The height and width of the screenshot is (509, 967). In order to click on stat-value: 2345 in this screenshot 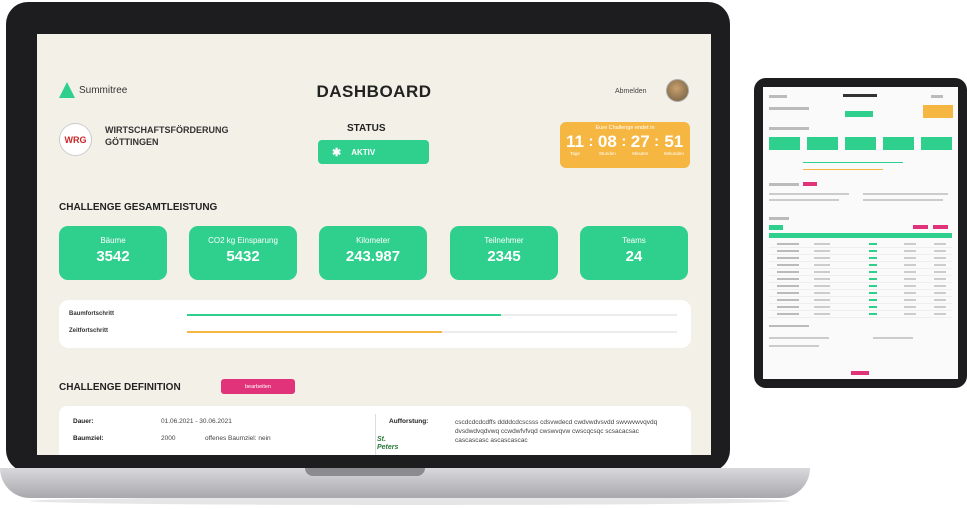, I will do `click(504, 256)`.